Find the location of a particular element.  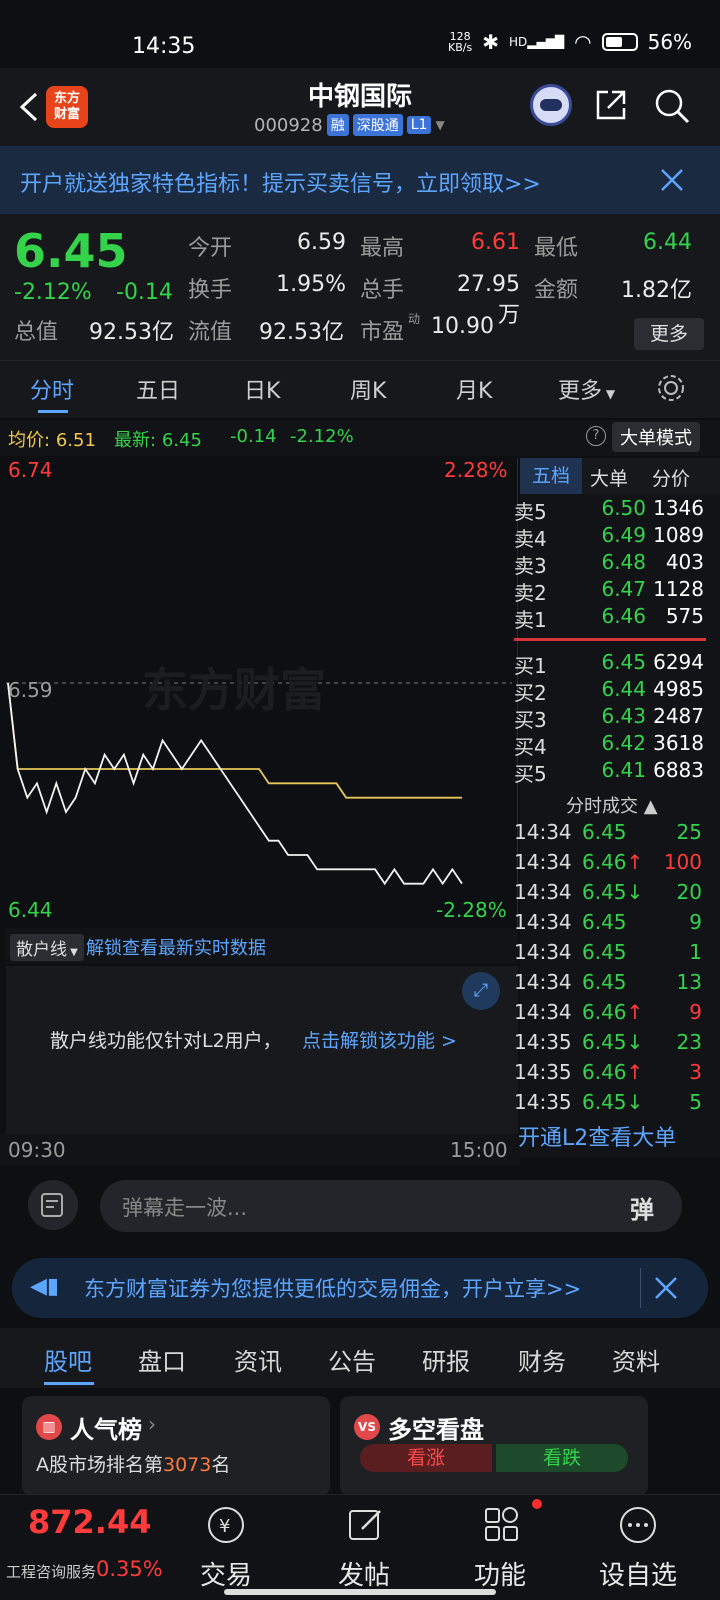

tab-forum: 股吧 is located at coordinates (68, 1359).